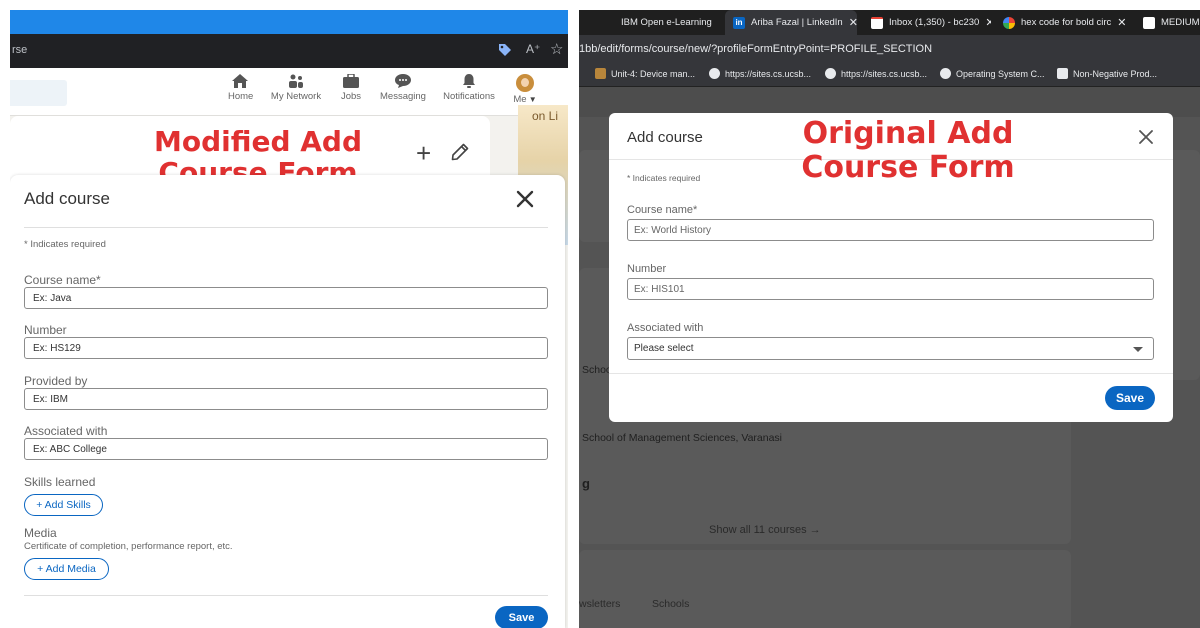  Describe the element at coordinates (556, 49) in the screenshot. I see `favorite-star-icon: ☆` at that location.